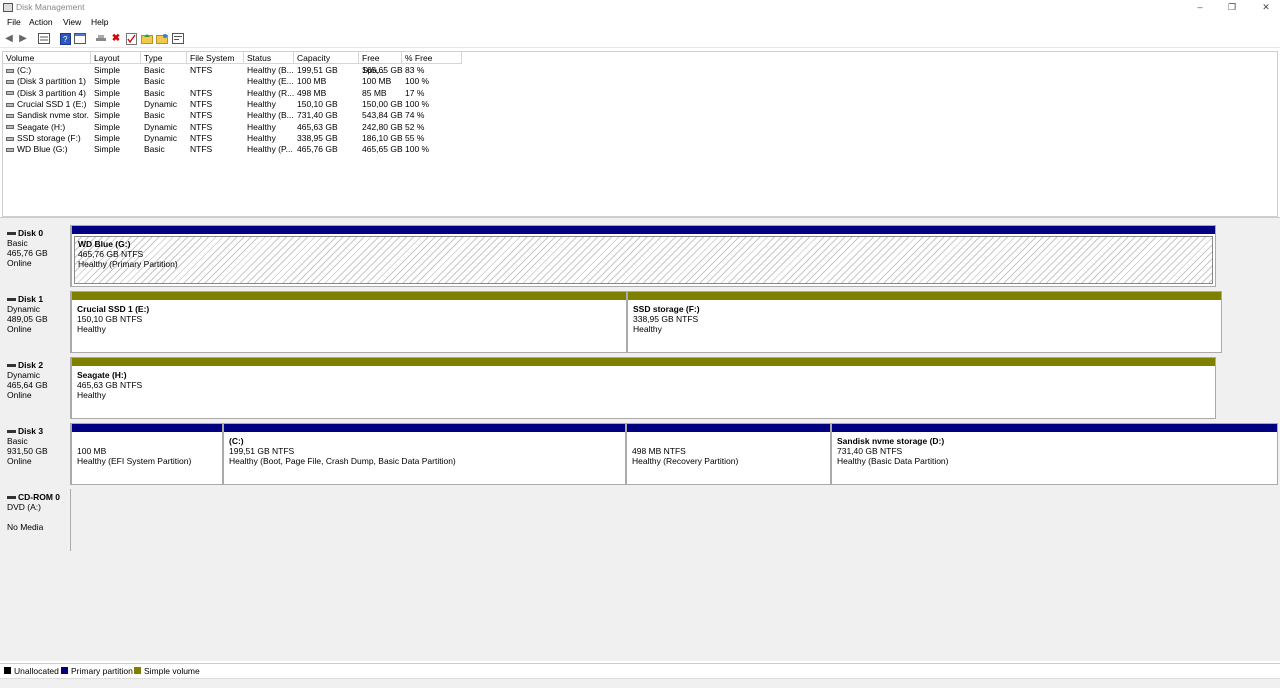  What do you see at coordinates (14, 22) in the screenshot?
I see `menu-file: File` at bounding box center [14, 22].